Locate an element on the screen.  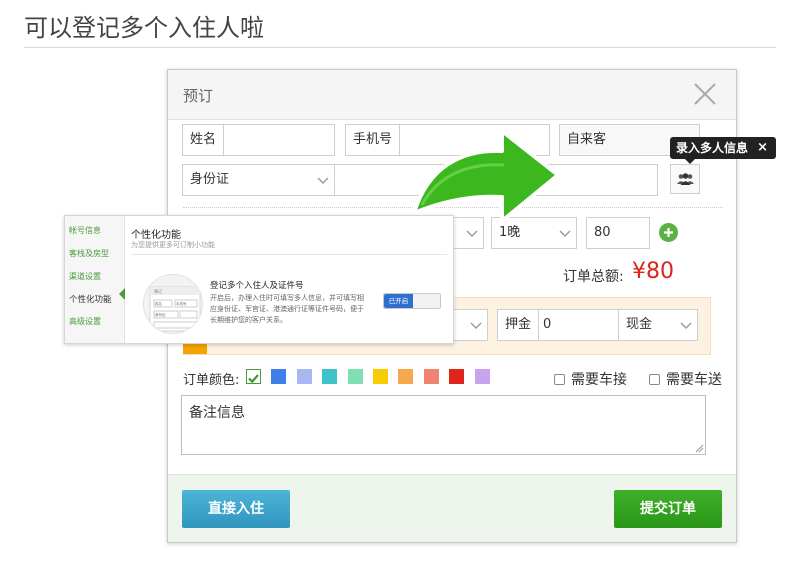
payment-method-select: 现金 is located at coordinates (658, 325).